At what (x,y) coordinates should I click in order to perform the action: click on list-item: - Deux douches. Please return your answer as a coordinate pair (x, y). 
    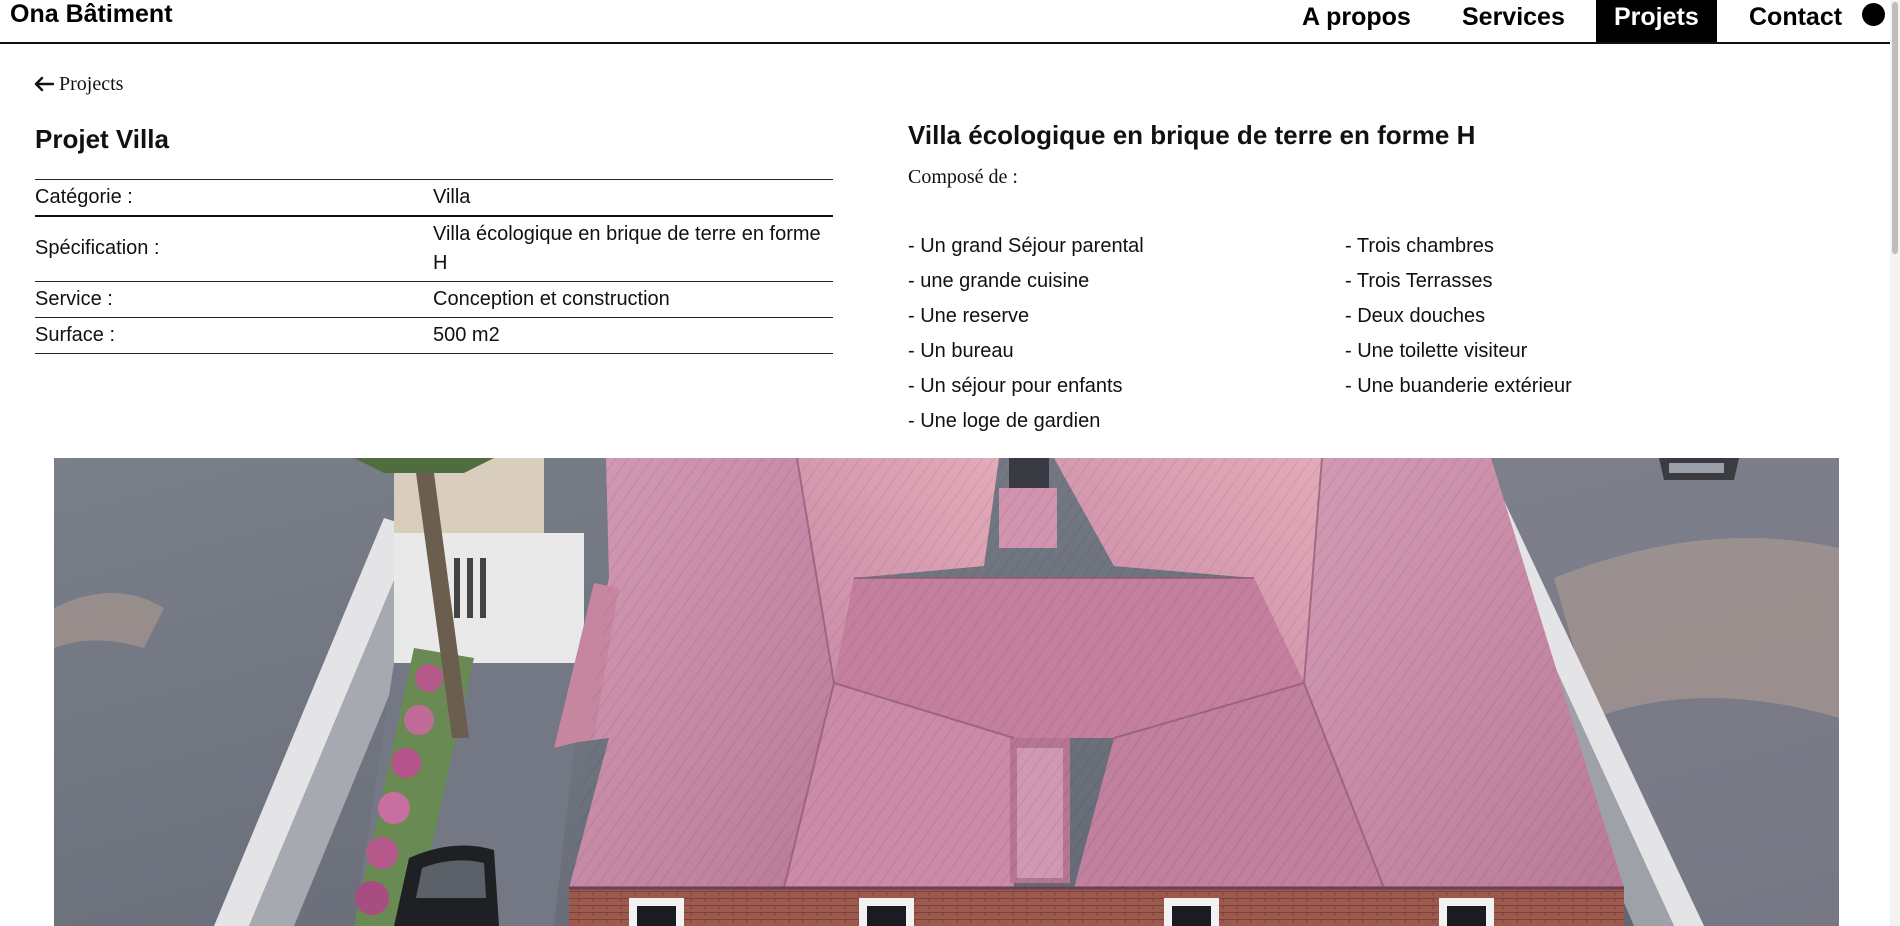
    Looking at the image, I should click on (1415, 316).